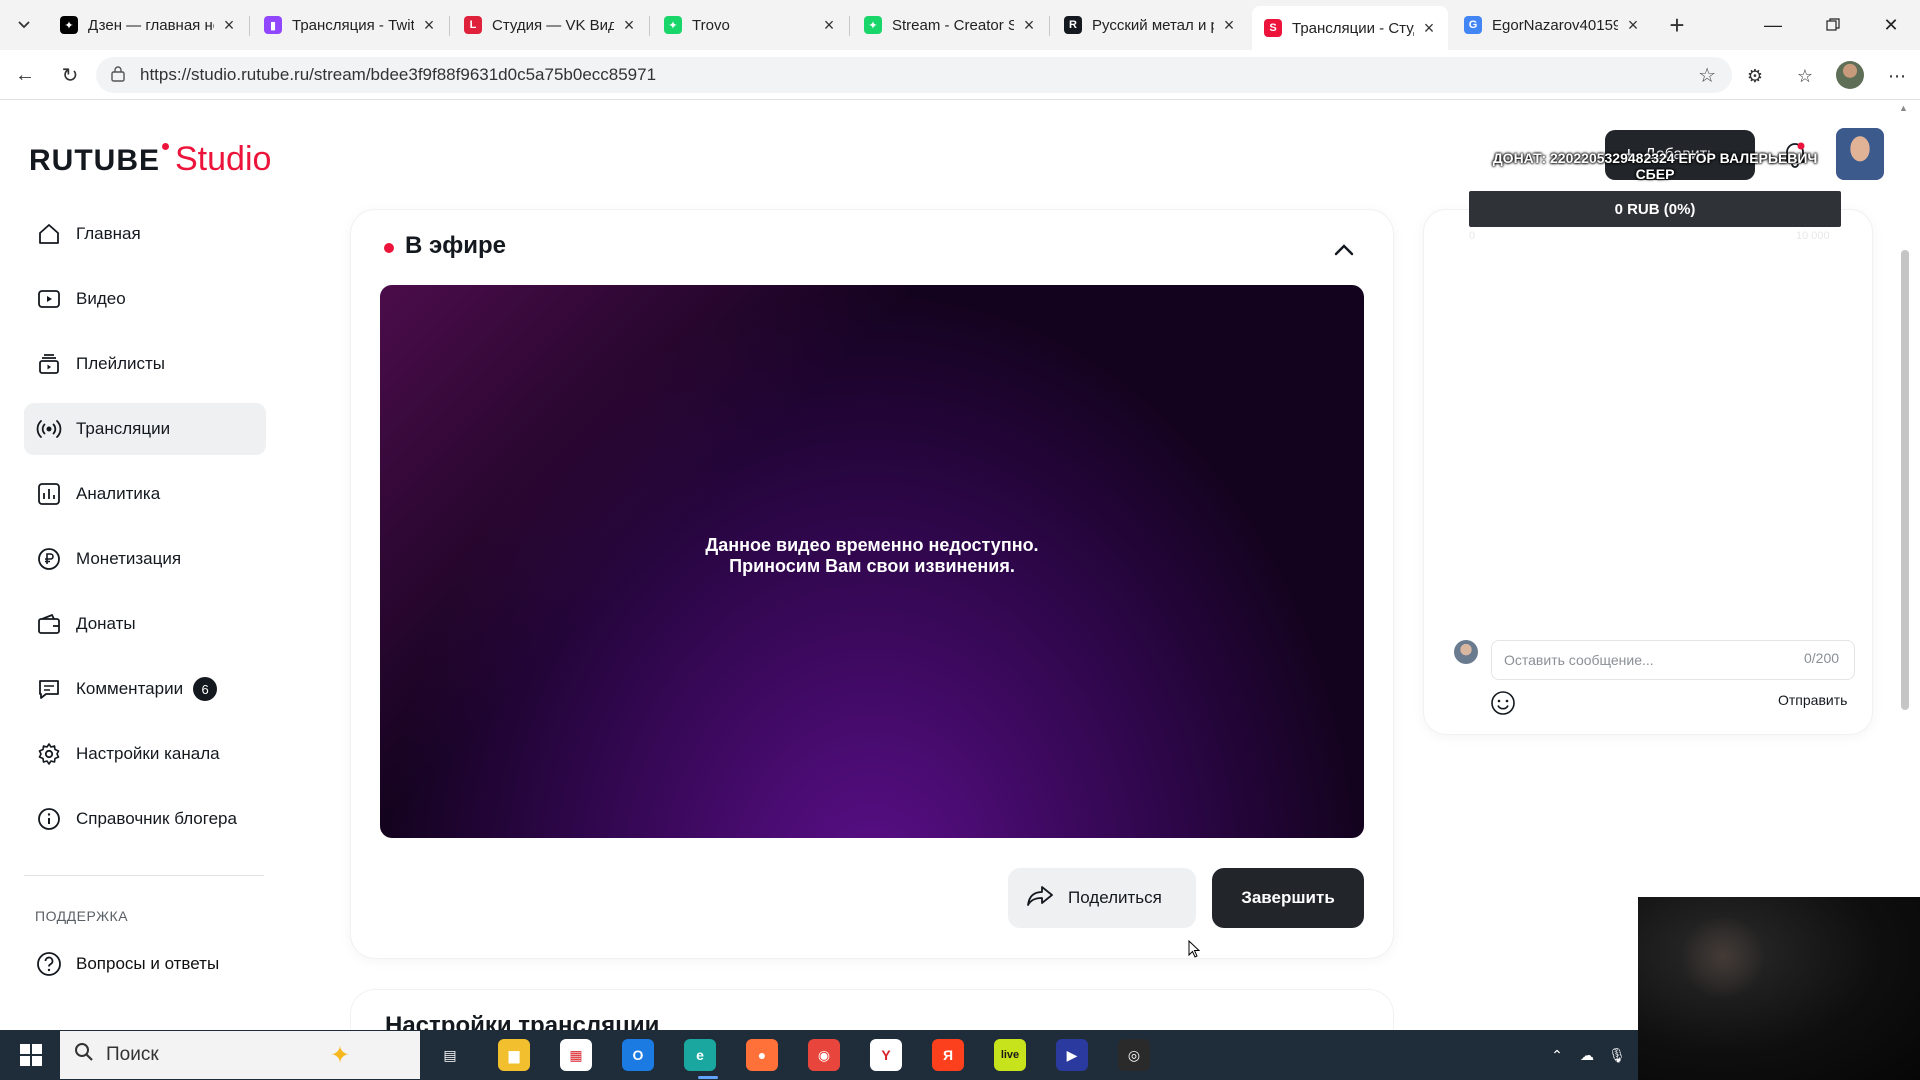  I want to click on minimize-button: —, so click(1773, 25).